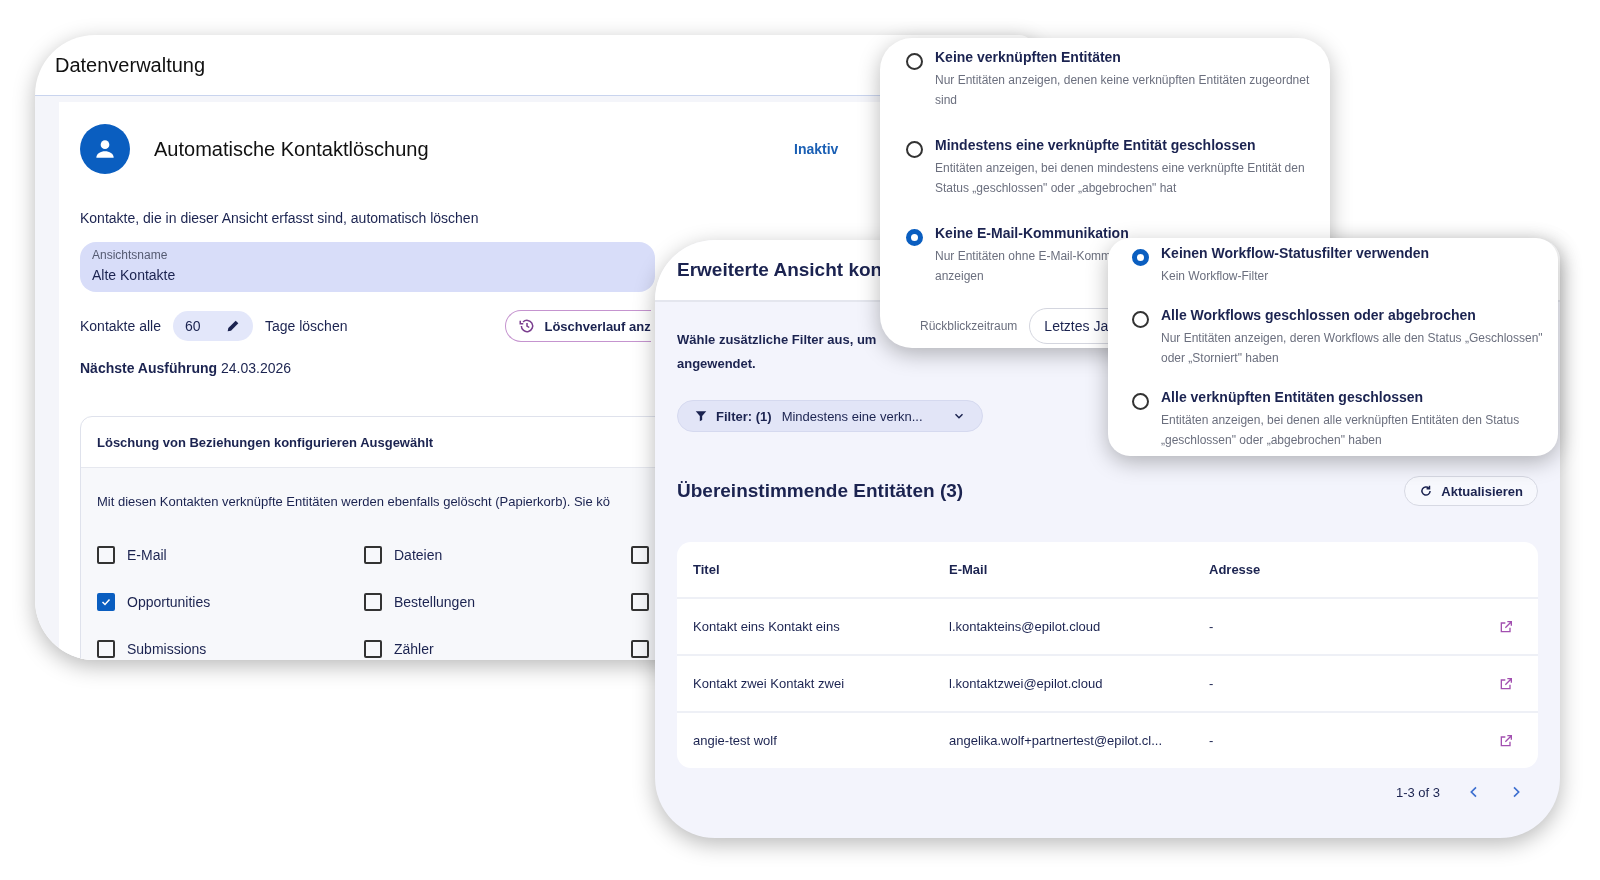 The image size is (1600, 880). What do you see at coordinates (1341, 430) in the screenshot?
I see `option-description: Entitäten anzeigen, bei denen alle verknüpften Entitäten den Status „geschlossen" oder „abgebrochen" haben` at bounding box center [1341, 430].